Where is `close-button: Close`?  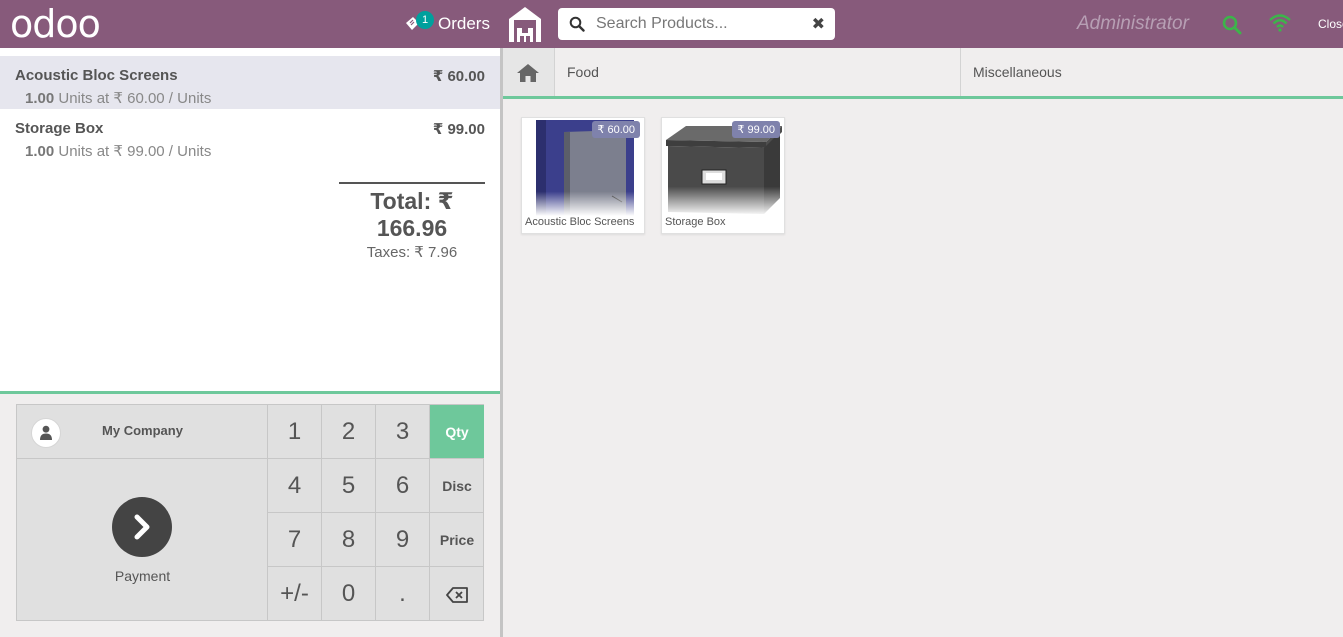 close-button: Close is located at coordinates (1330, 24).